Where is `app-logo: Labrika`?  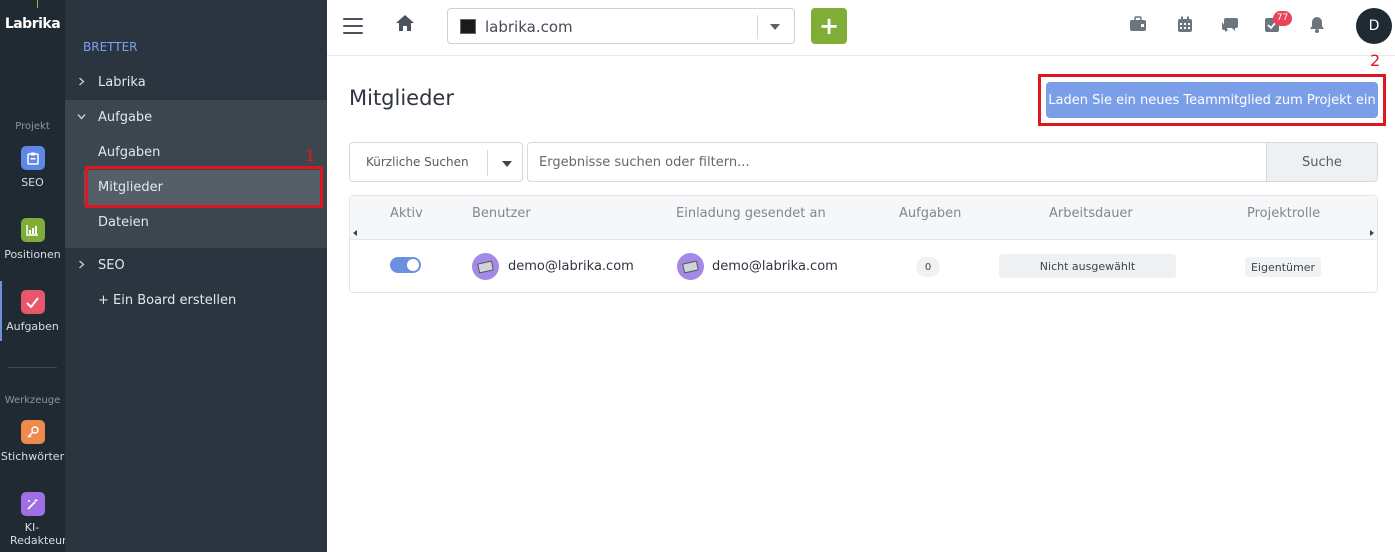
app-logo: Labrika is located at coordinates (32, 24).